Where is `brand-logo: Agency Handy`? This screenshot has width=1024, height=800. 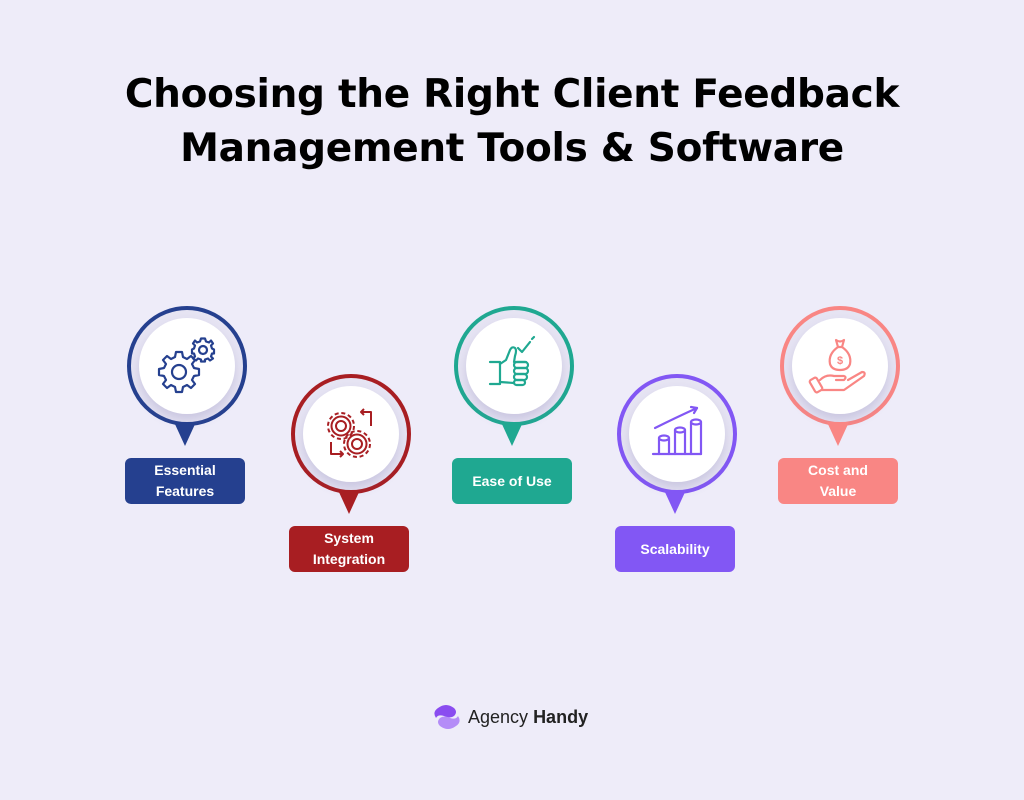
brand-logo: Agency Handy is located at coordinates (510, 717).